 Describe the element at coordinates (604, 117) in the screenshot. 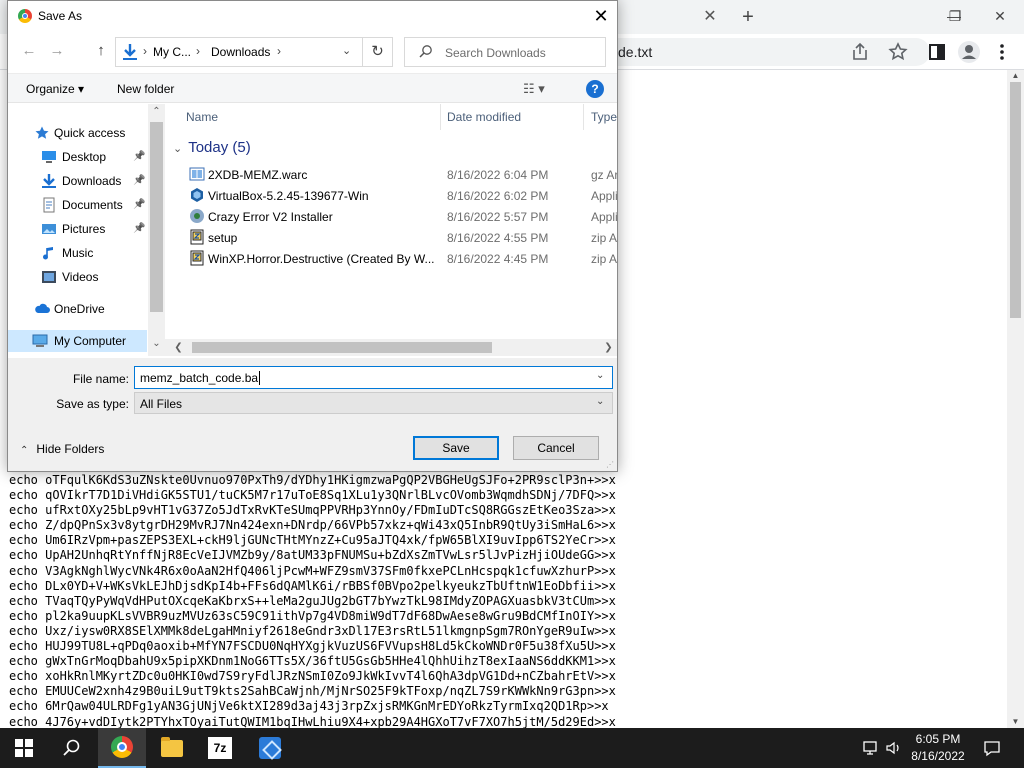

I see `column-header-type: Type` at that location.